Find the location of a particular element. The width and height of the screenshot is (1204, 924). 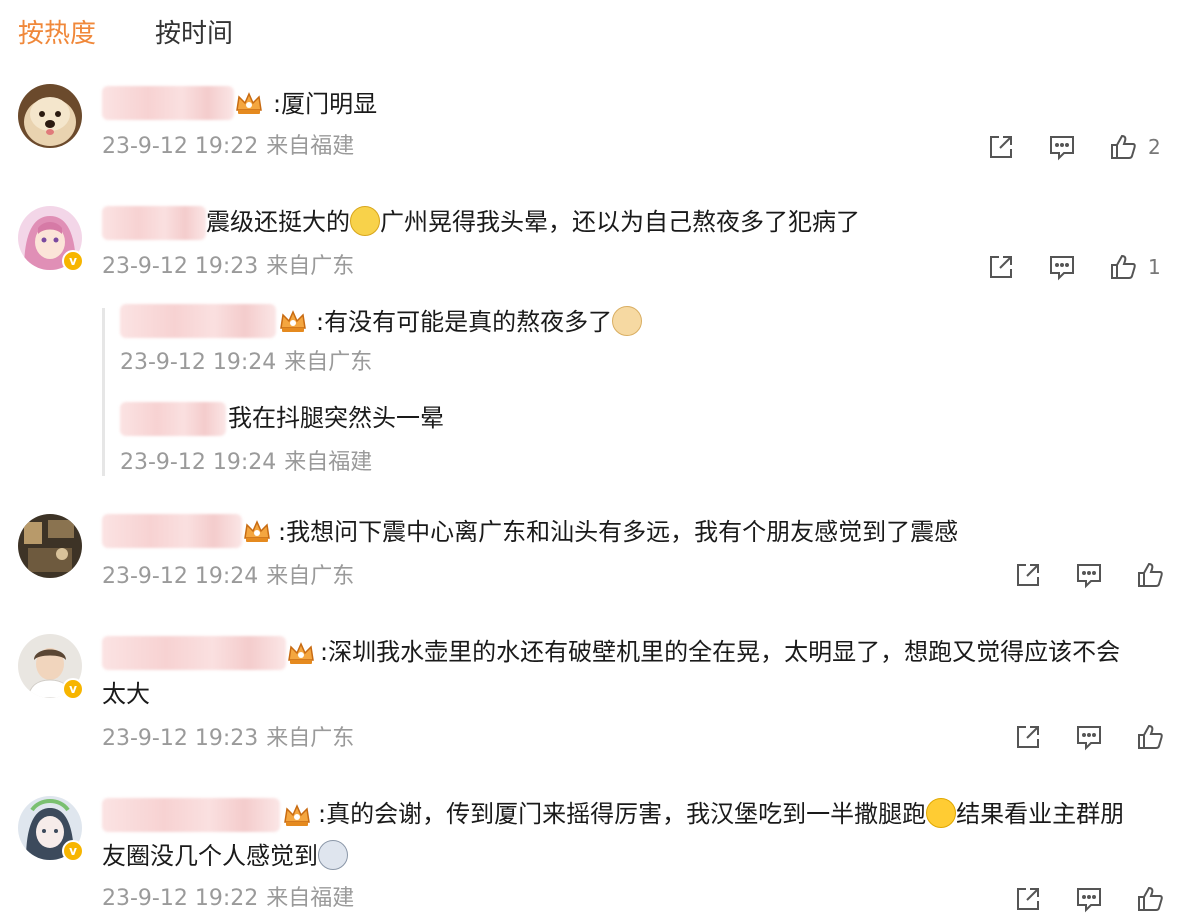

like-count: 1 is located at coordinates (1154, 267).